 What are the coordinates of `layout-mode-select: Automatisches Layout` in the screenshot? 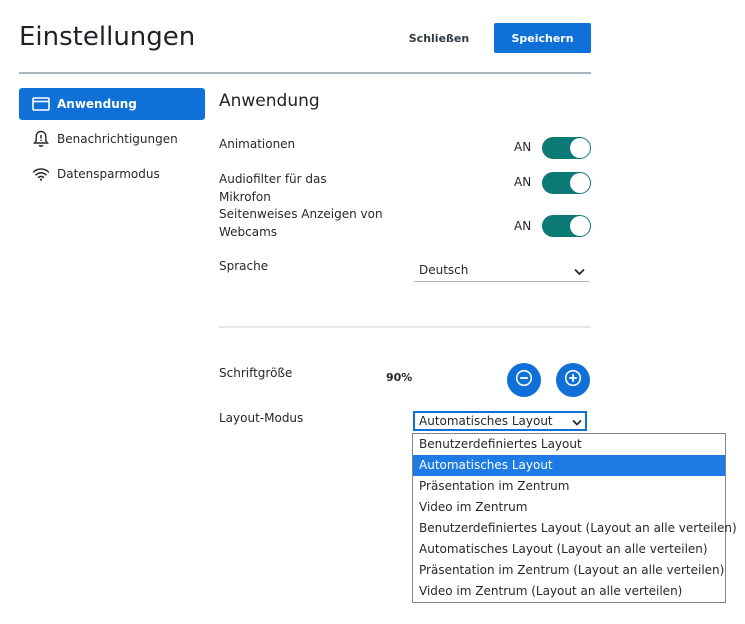 It's located at (500, 421).